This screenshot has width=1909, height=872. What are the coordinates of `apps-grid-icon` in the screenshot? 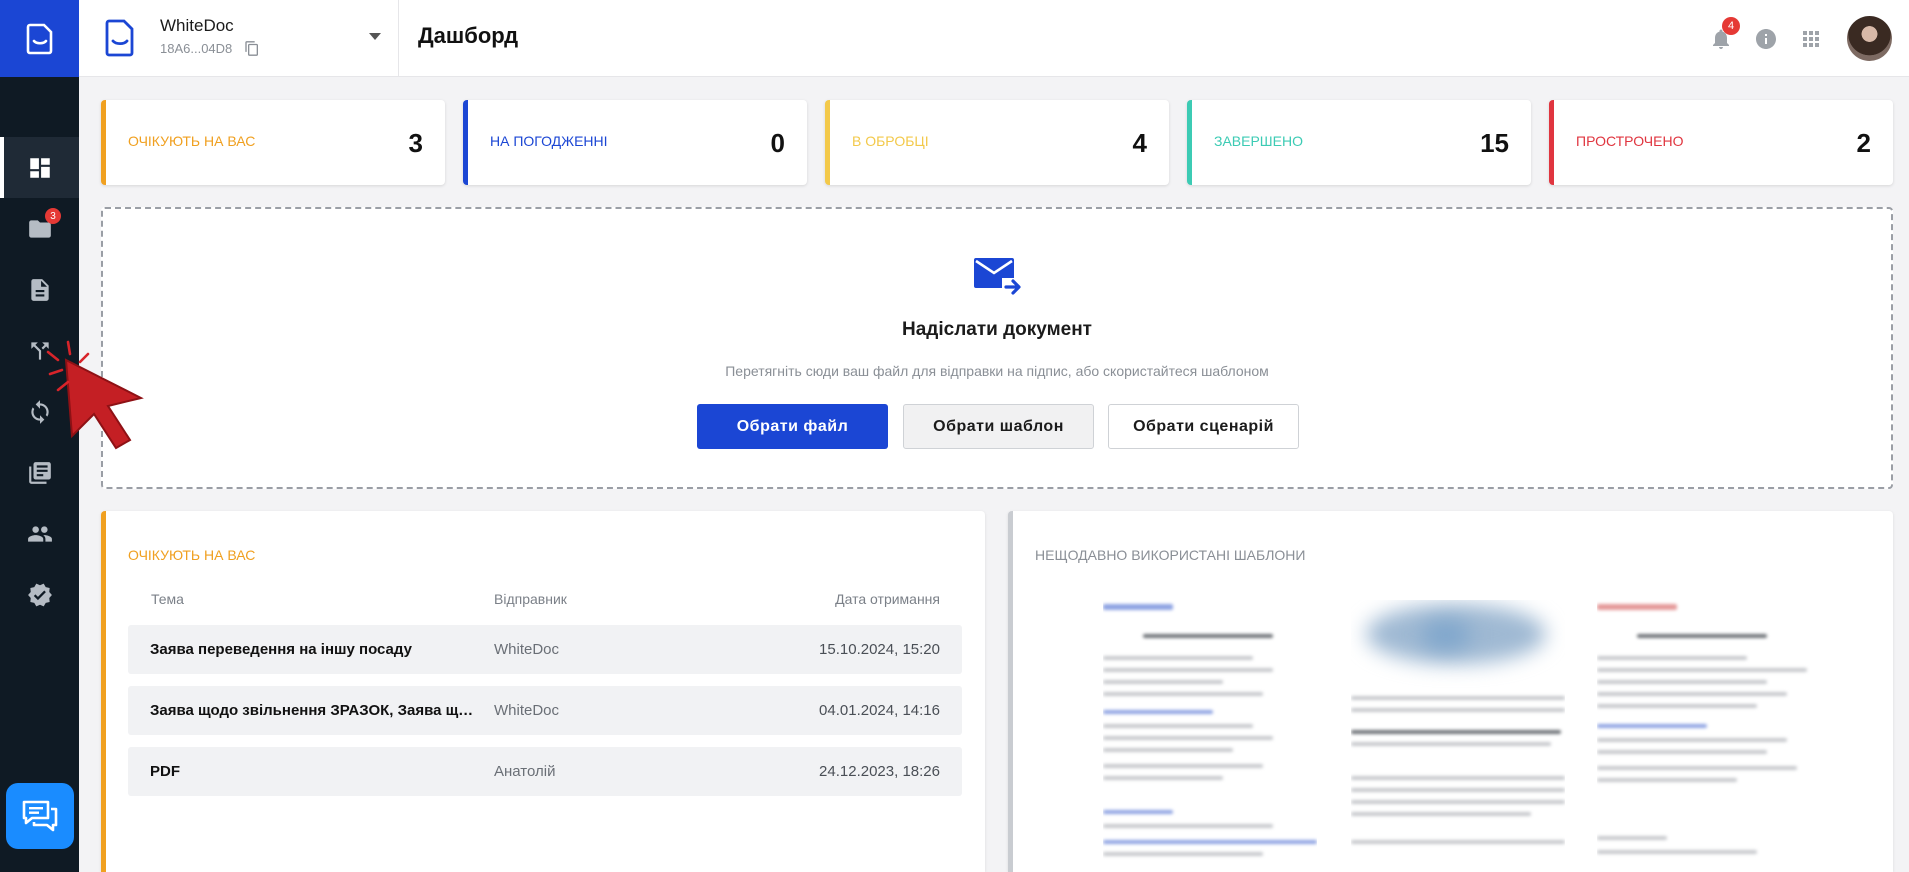 It's located at (1811, 38).